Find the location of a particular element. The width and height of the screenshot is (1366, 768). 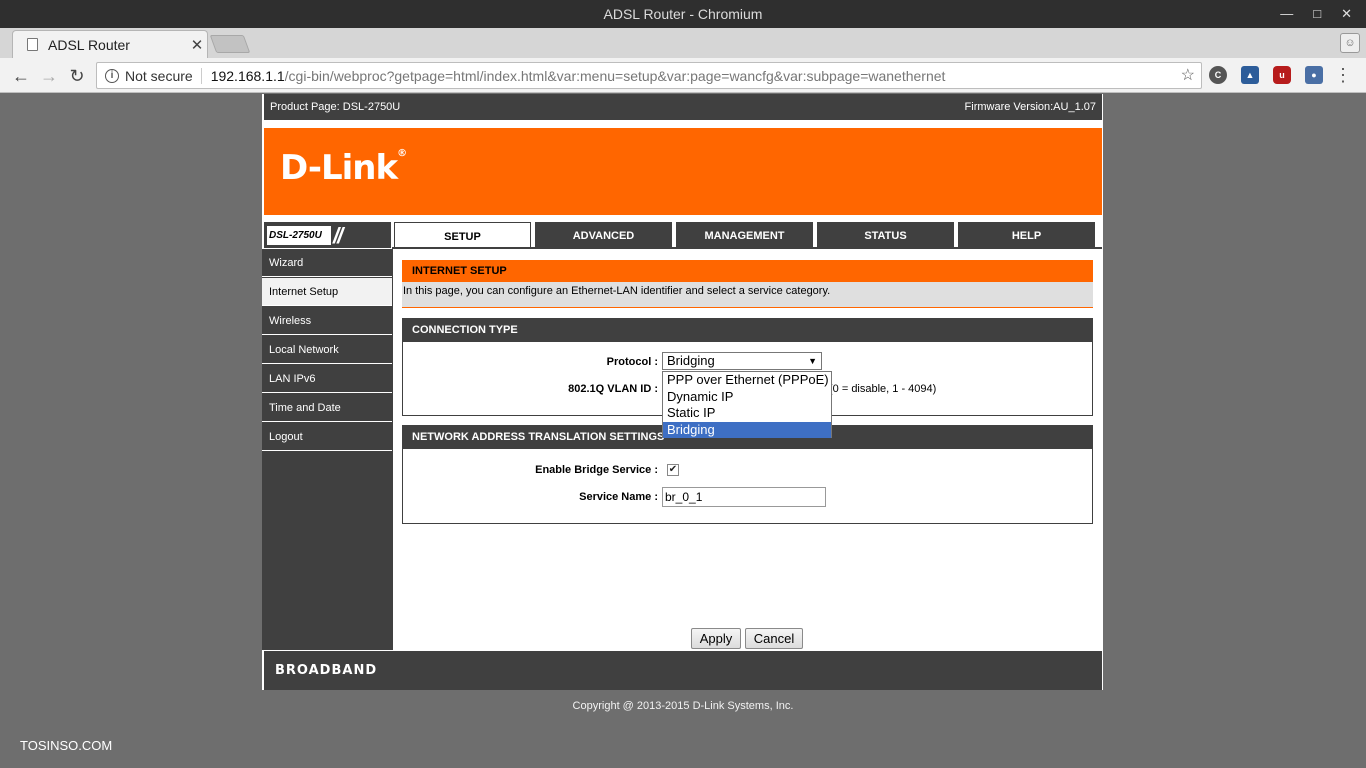

sidebar-item-internet-setup: Internet Setup is located at coordinates (327, 292).